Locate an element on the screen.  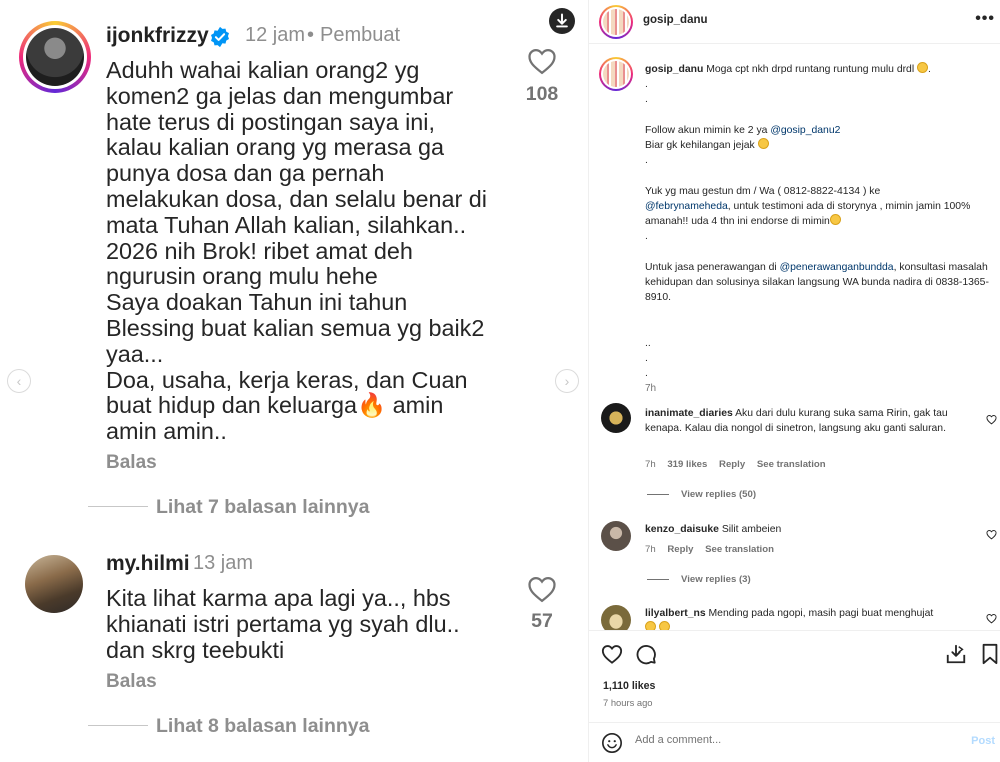
post-like-count: 1,110 likes is located at coordinates (629, 686).